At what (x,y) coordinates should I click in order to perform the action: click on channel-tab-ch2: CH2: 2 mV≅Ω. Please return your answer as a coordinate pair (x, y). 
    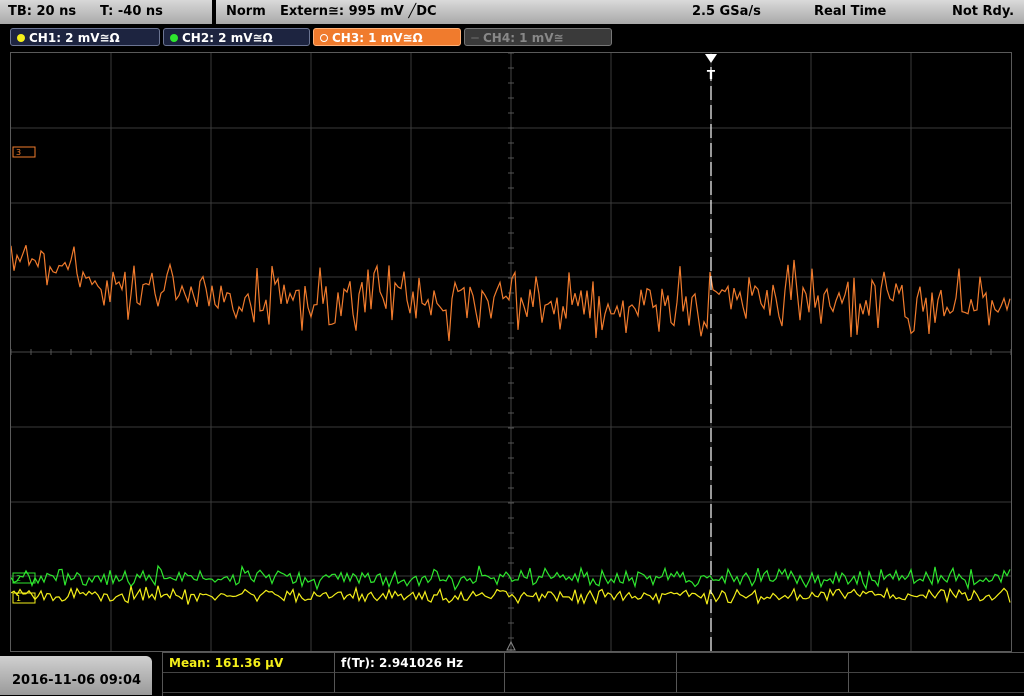
    Looking at the image, I should click on (236, 37).